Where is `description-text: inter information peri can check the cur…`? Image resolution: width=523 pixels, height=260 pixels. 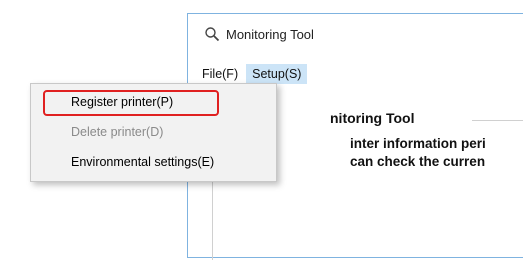
description-text: inter information peri can check the cur… is located at coordinates (436, 153).